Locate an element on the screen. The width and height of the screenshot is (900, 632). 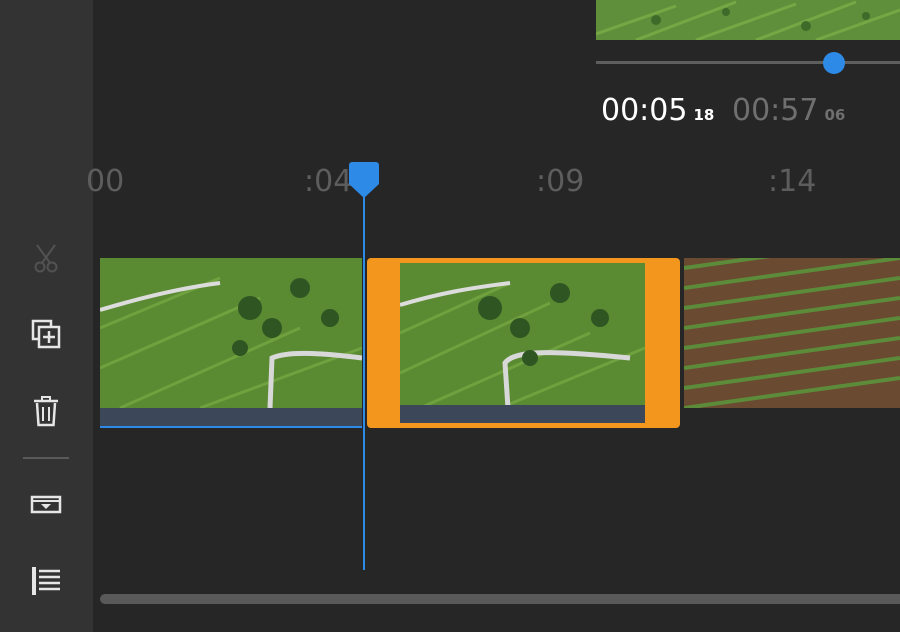
split-button is located at coordinates (46, 258).